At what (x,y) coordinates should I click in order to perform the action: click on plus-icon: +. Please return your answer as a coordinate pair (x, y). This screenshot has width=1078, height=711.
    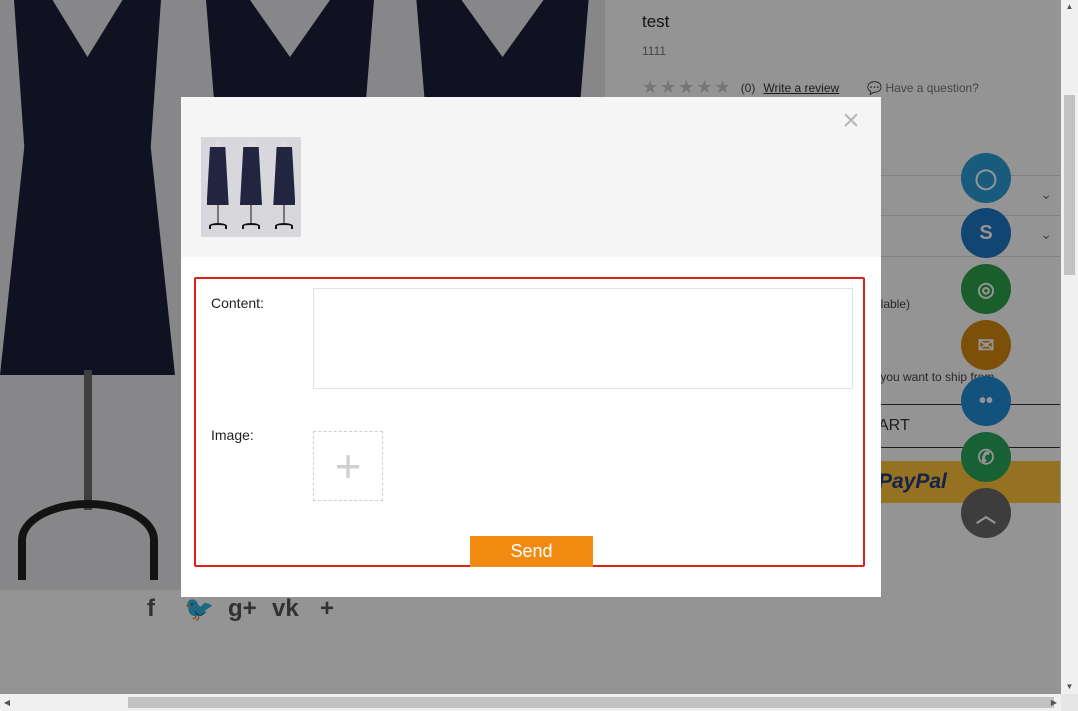
    Looking at the image, I should click on (348, 466).